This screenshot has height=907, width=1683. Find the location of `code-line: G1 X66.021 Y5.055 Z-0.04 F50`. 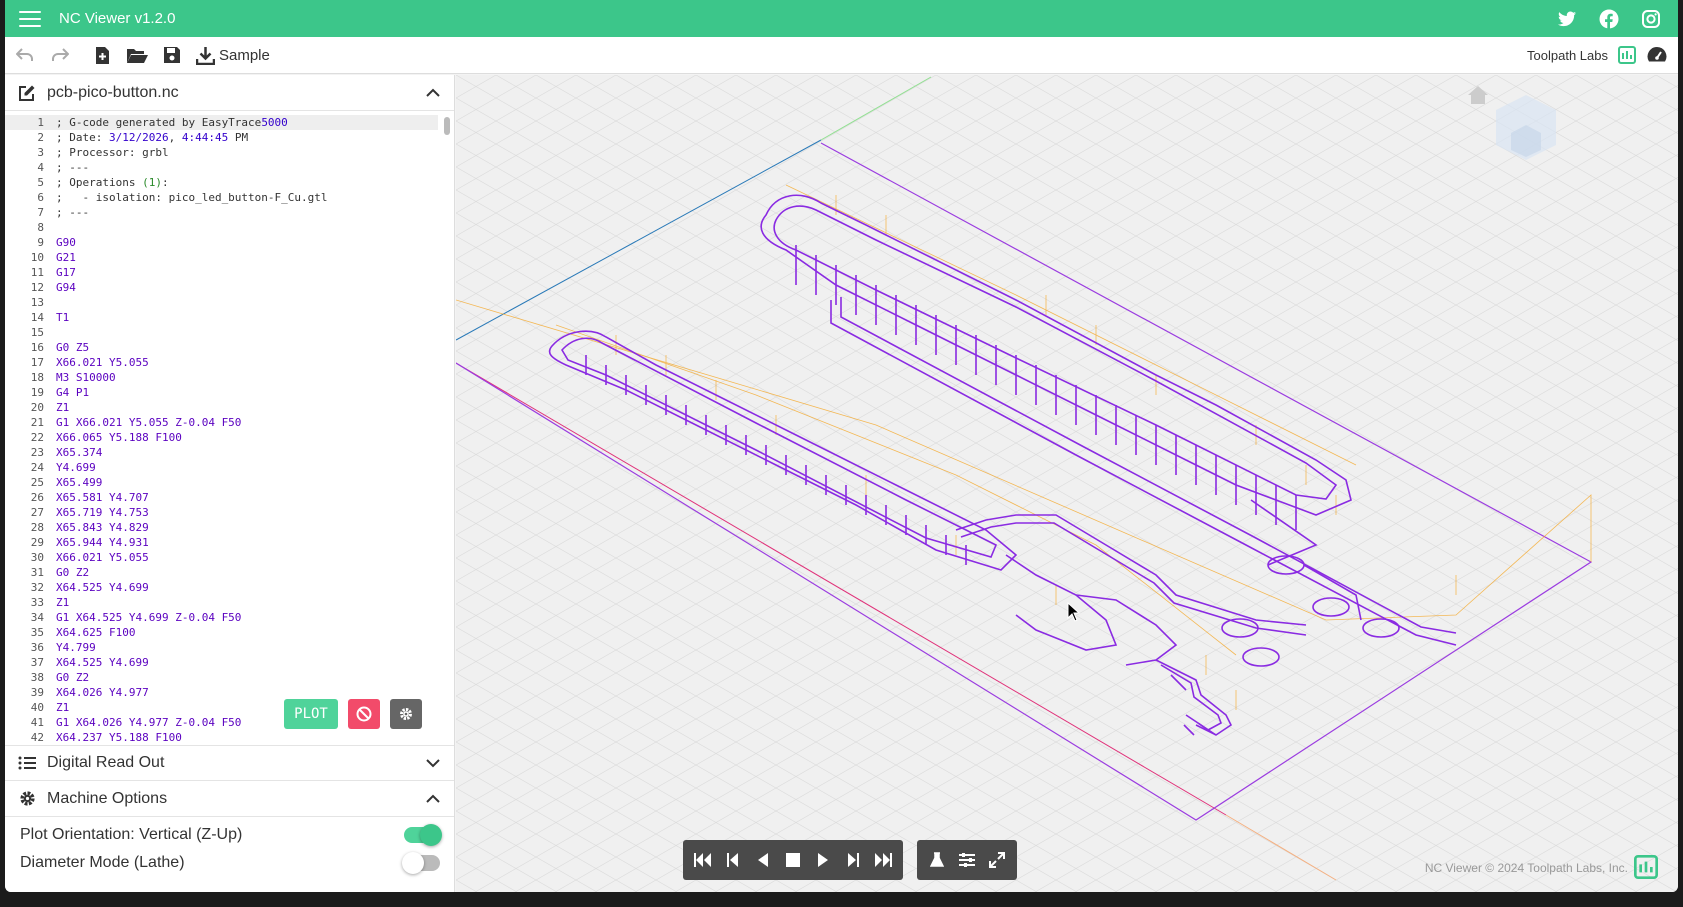

code-line: G1 X66.021 Y5.055 Z-0.04 F50 is located at coordinates (244, 422).